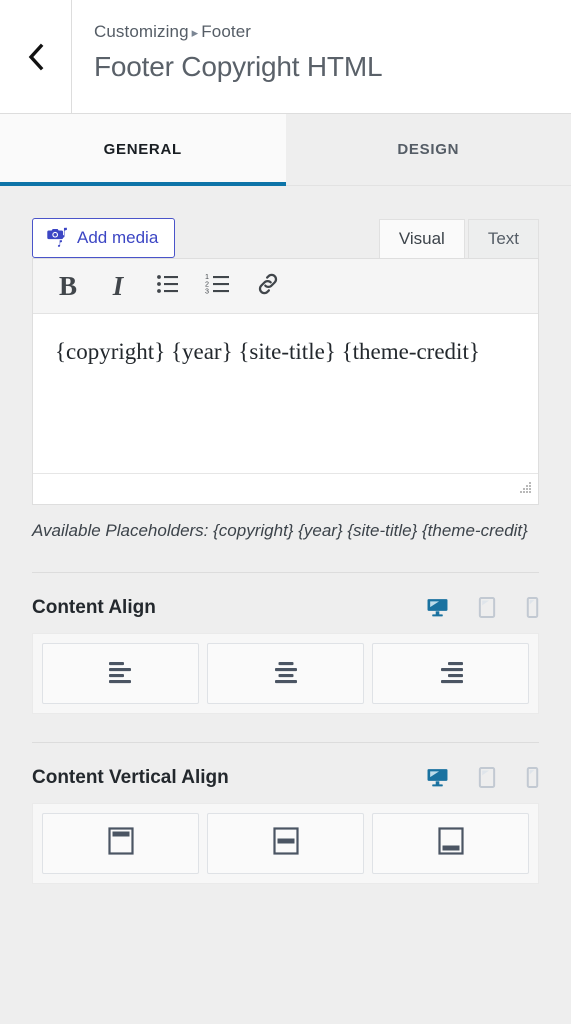 This screenshot has width=571, height=1024. I want to click on panel-tabs: GENERAL DESIGN, so click(285, 150).